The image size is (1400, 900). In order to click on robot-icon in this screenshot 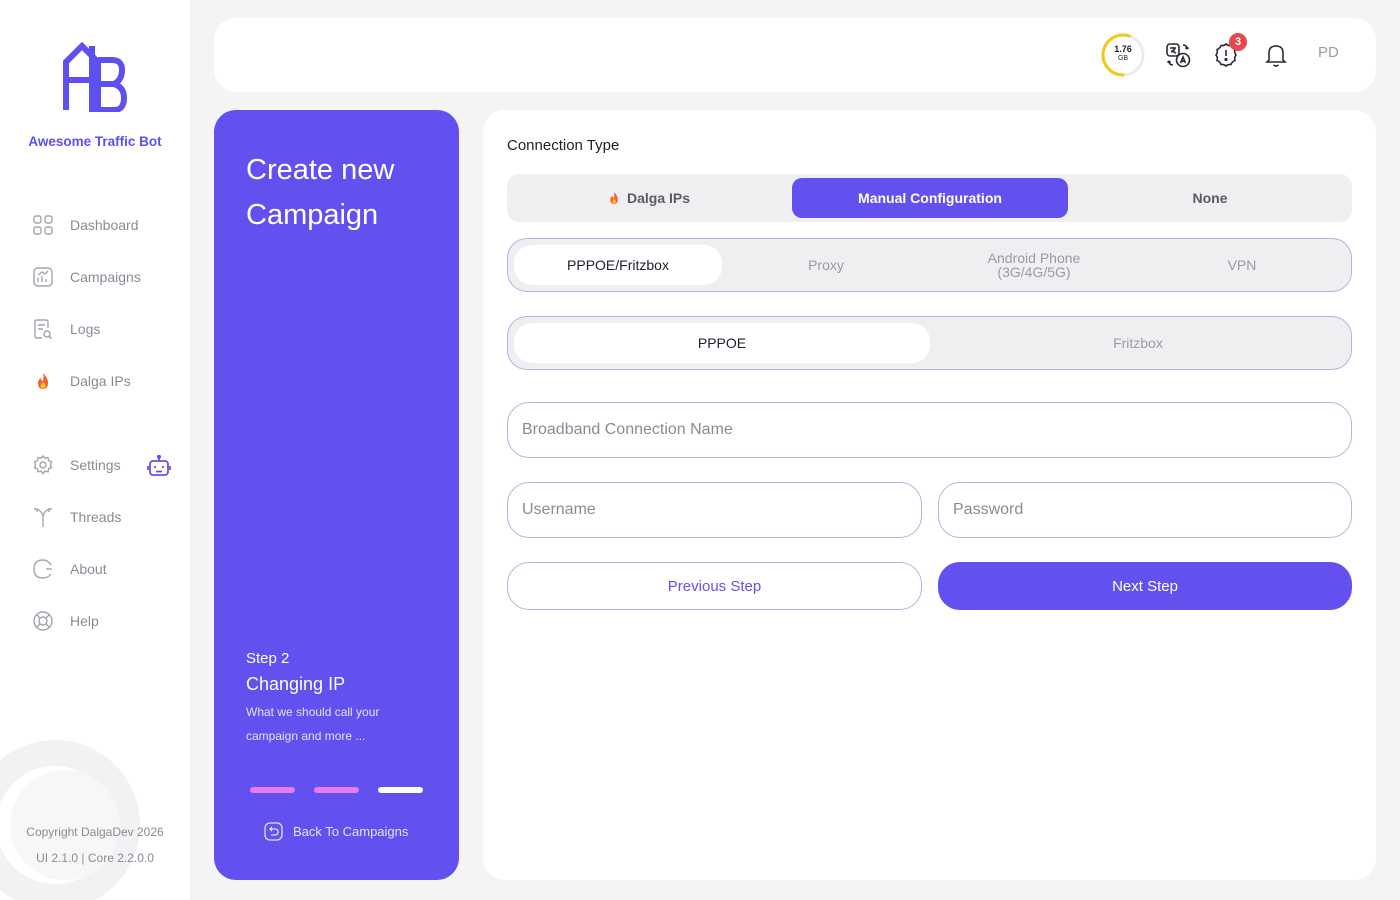, I will do `click(159, 466)`.